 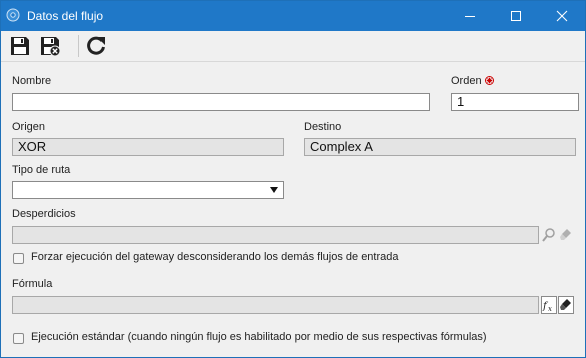 What do you see at coordinates (18, 258) in the screenshot?
I see `forzar-checkbox` at bounding box center [18, 258].